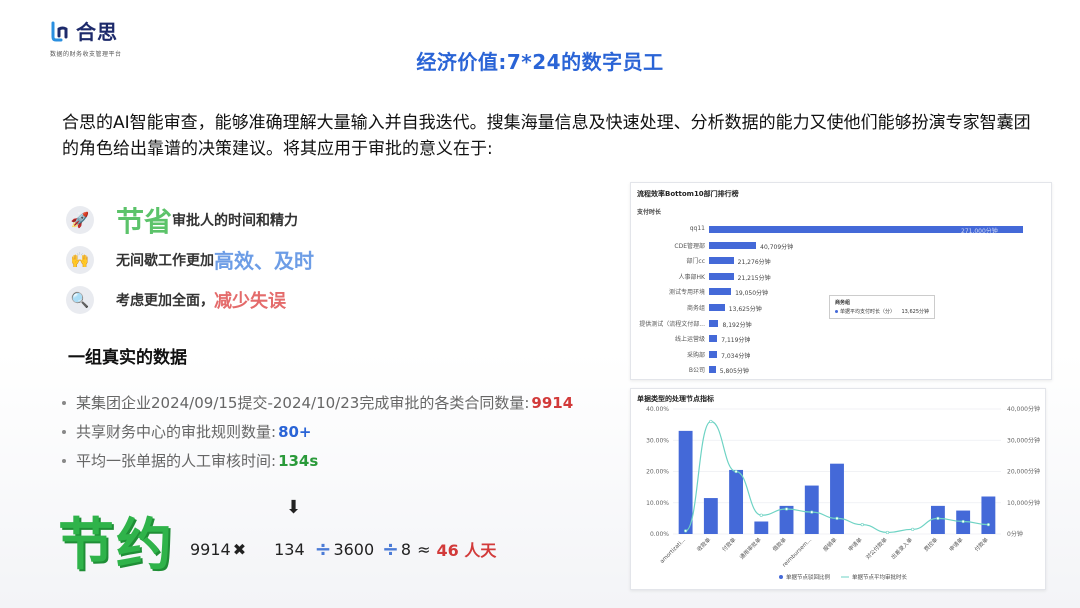 The width and height of the screenshot is (1080, 608). What do you see at coordinates (97, 32) in the screenshot?
I see `logo-name: 合思` at bounding box center [97, 32].